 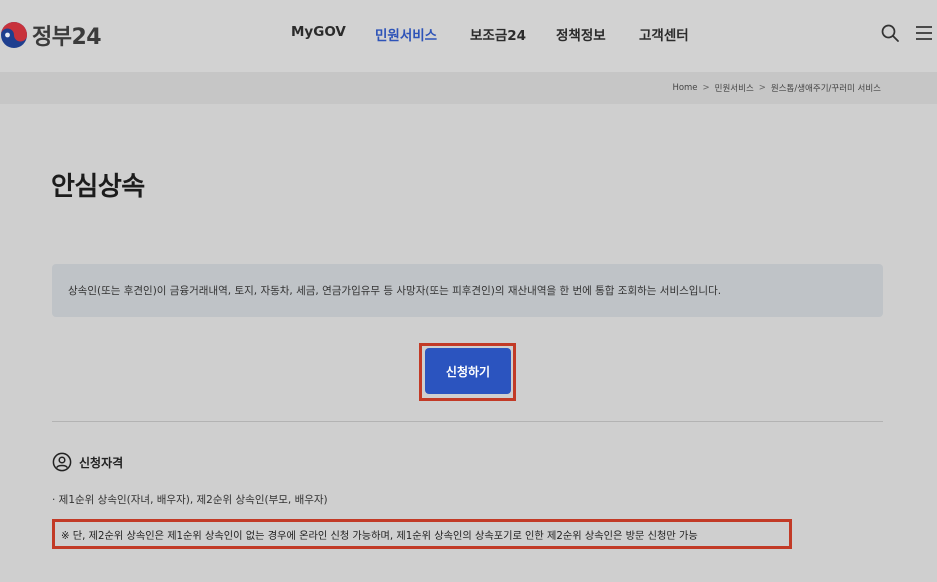 I want to click on breadcrumb-home: Home, so click(x=684, y=88).